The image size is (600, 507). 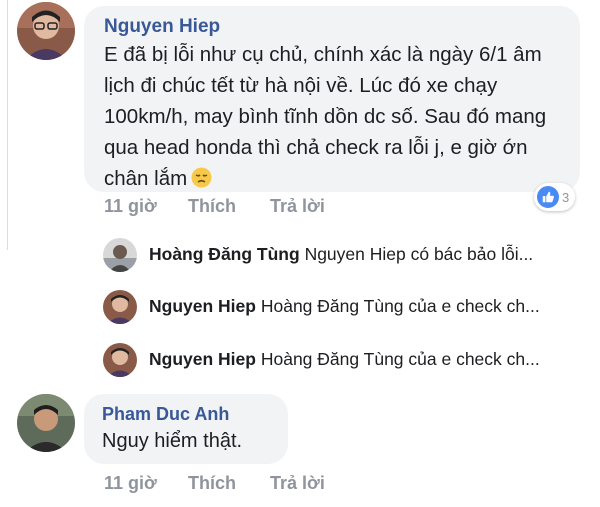 What do you see at coordinates (120, 255) in the screenshot?
I see `avatar-hoang-dang-tung` at bounding box center [120, 255].